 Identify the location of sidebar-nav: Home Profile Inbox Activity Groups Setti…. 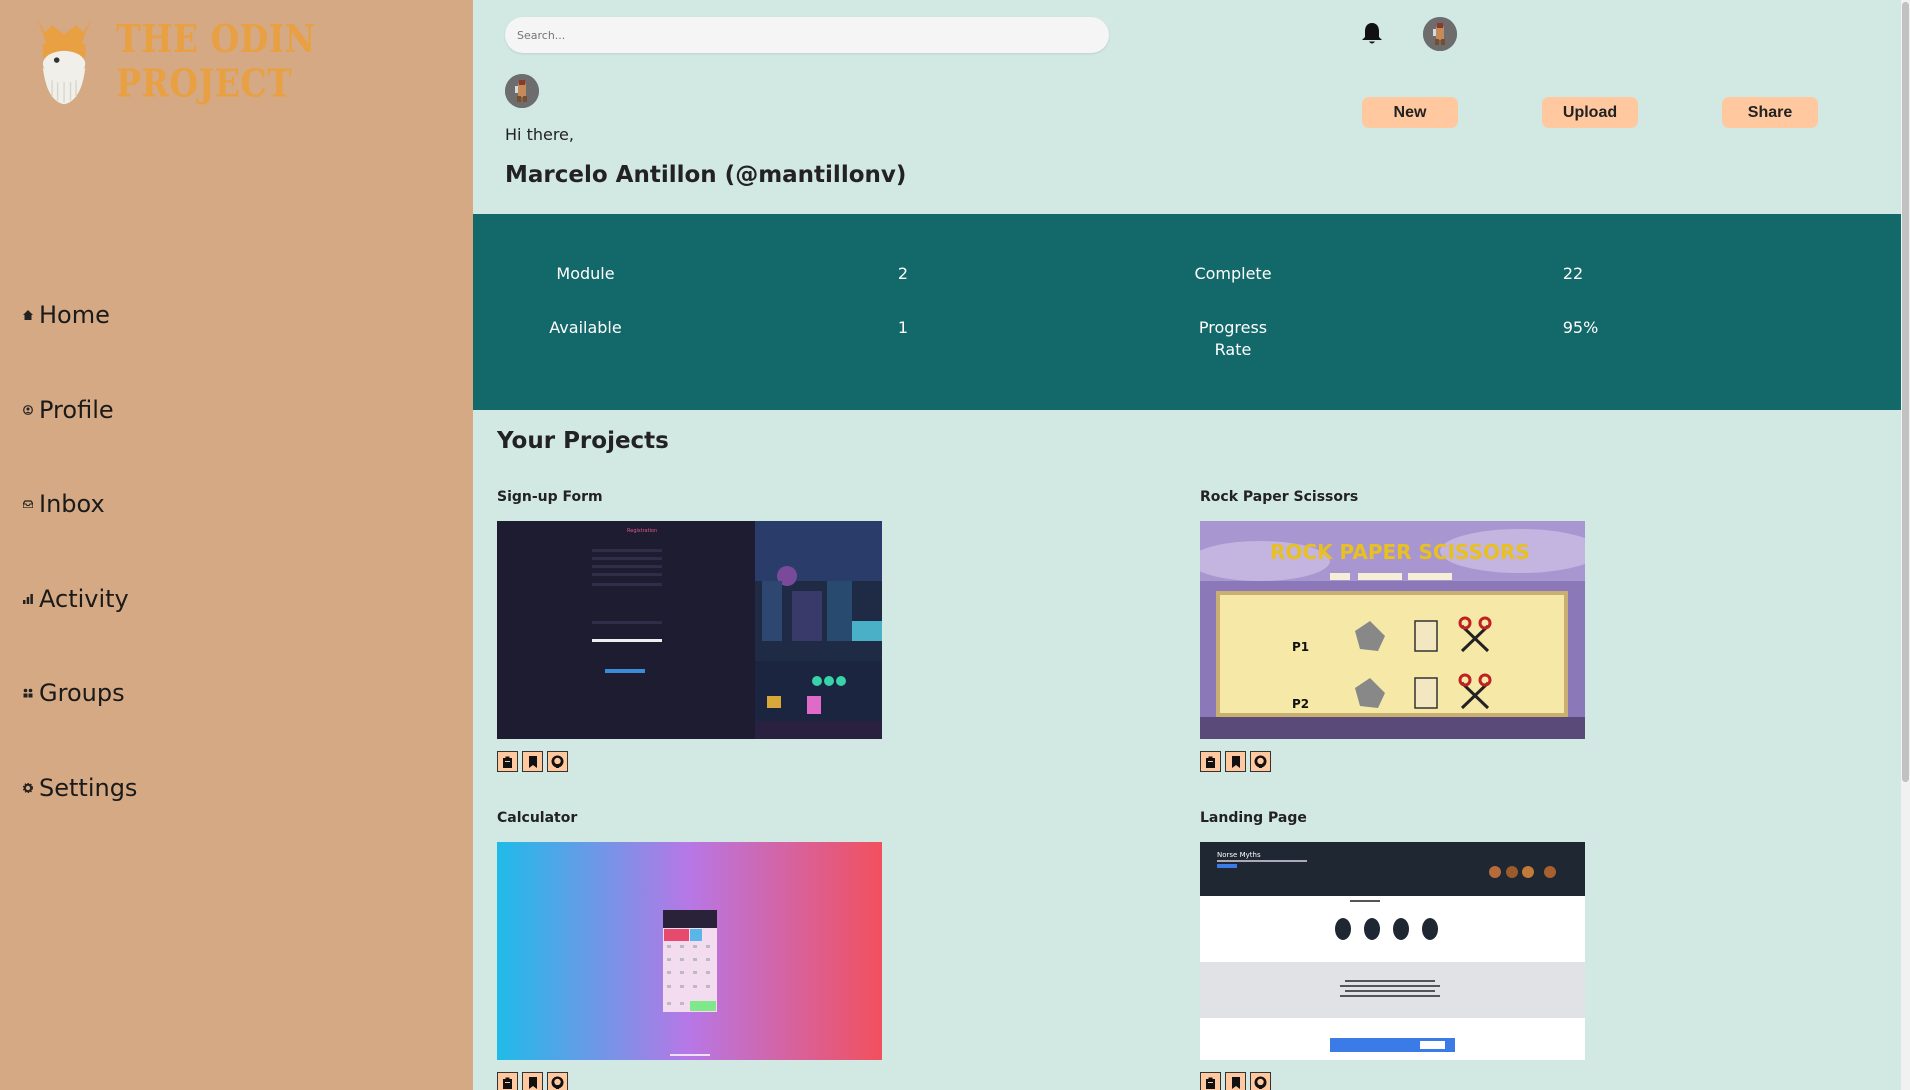
(79, 551).